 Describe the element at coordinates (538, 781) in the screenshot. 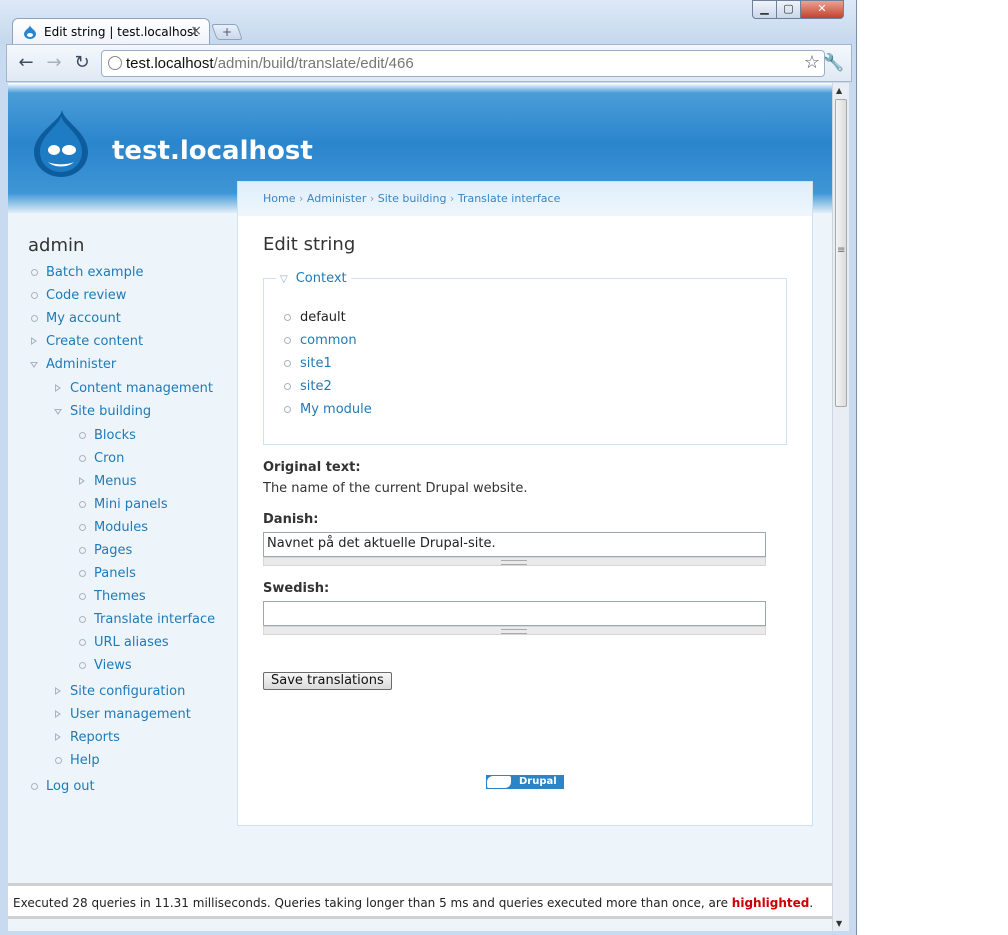

I see `powered-by-label: Drupal` at that location.